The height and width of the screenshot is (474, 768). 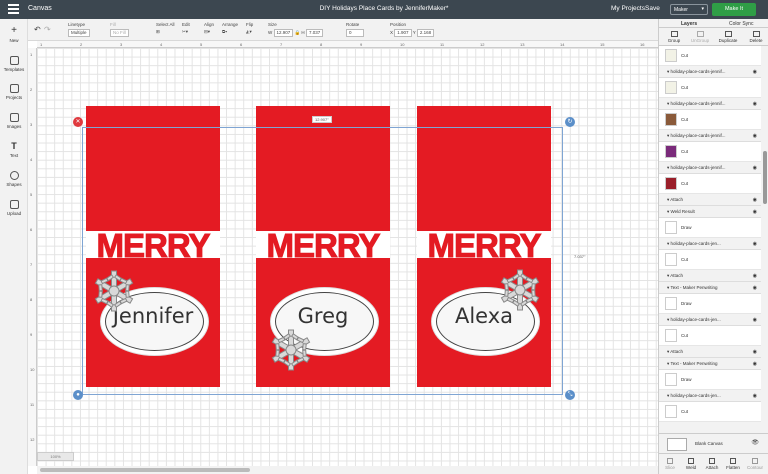 I want to click on select-all-button: Select All ⊞, so click(x=165, y=28).